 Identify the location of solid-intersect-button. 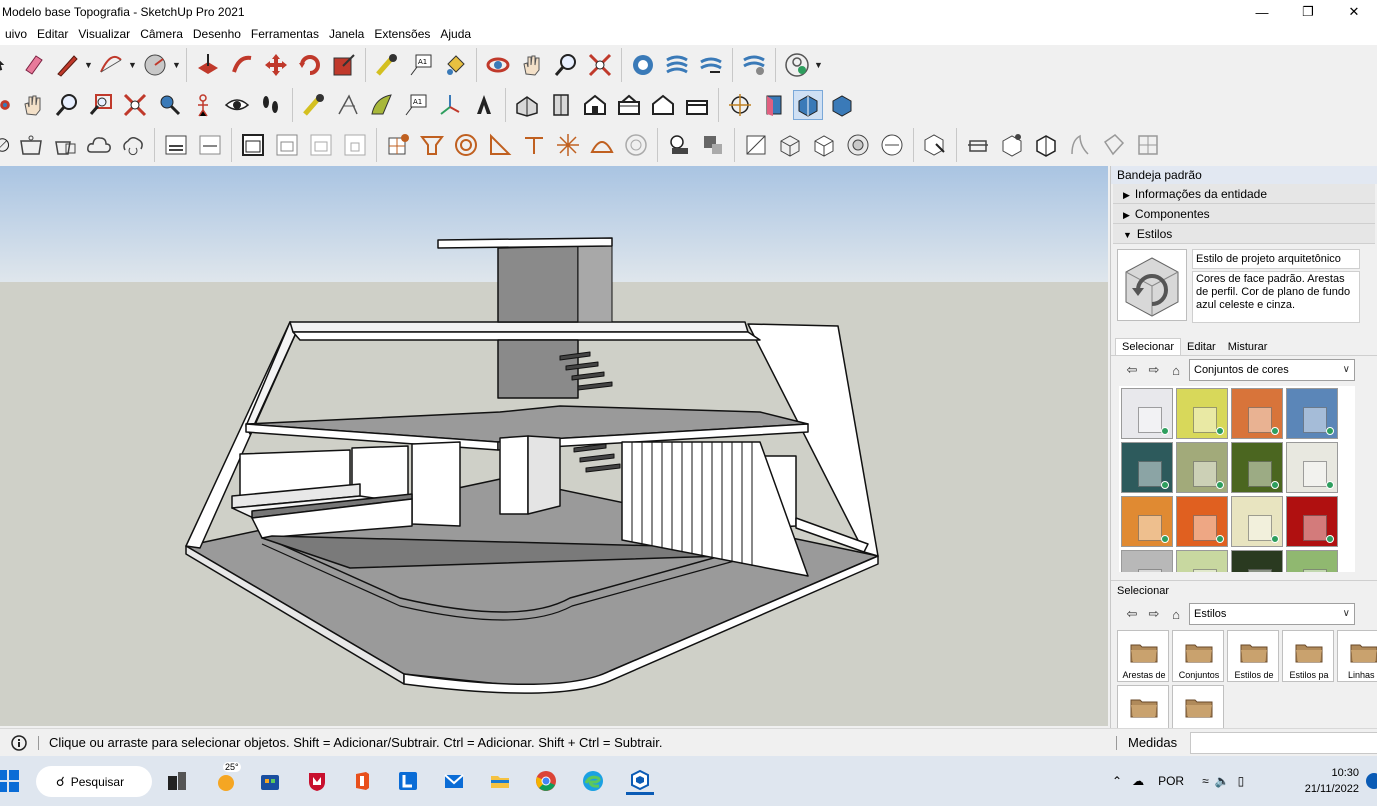
(1046, 145).